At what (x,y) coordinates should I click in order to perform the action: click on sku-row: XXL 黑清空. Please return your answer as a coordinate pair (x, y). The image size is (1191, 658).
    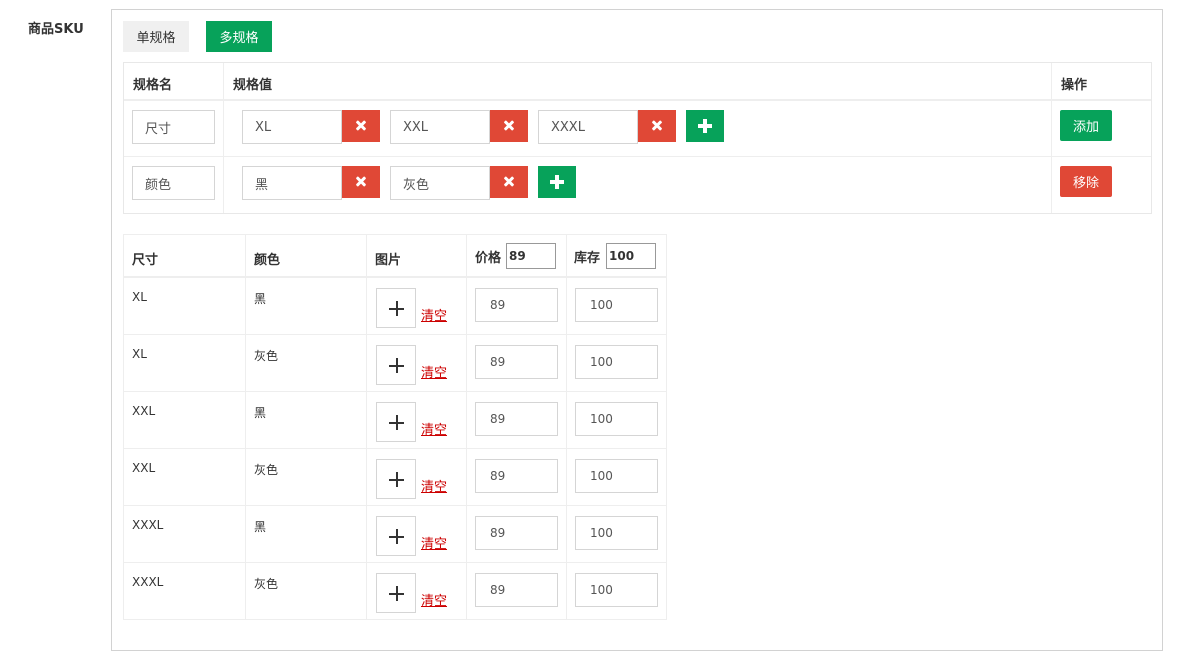
    Looking at the image, I should click on (395, 420).